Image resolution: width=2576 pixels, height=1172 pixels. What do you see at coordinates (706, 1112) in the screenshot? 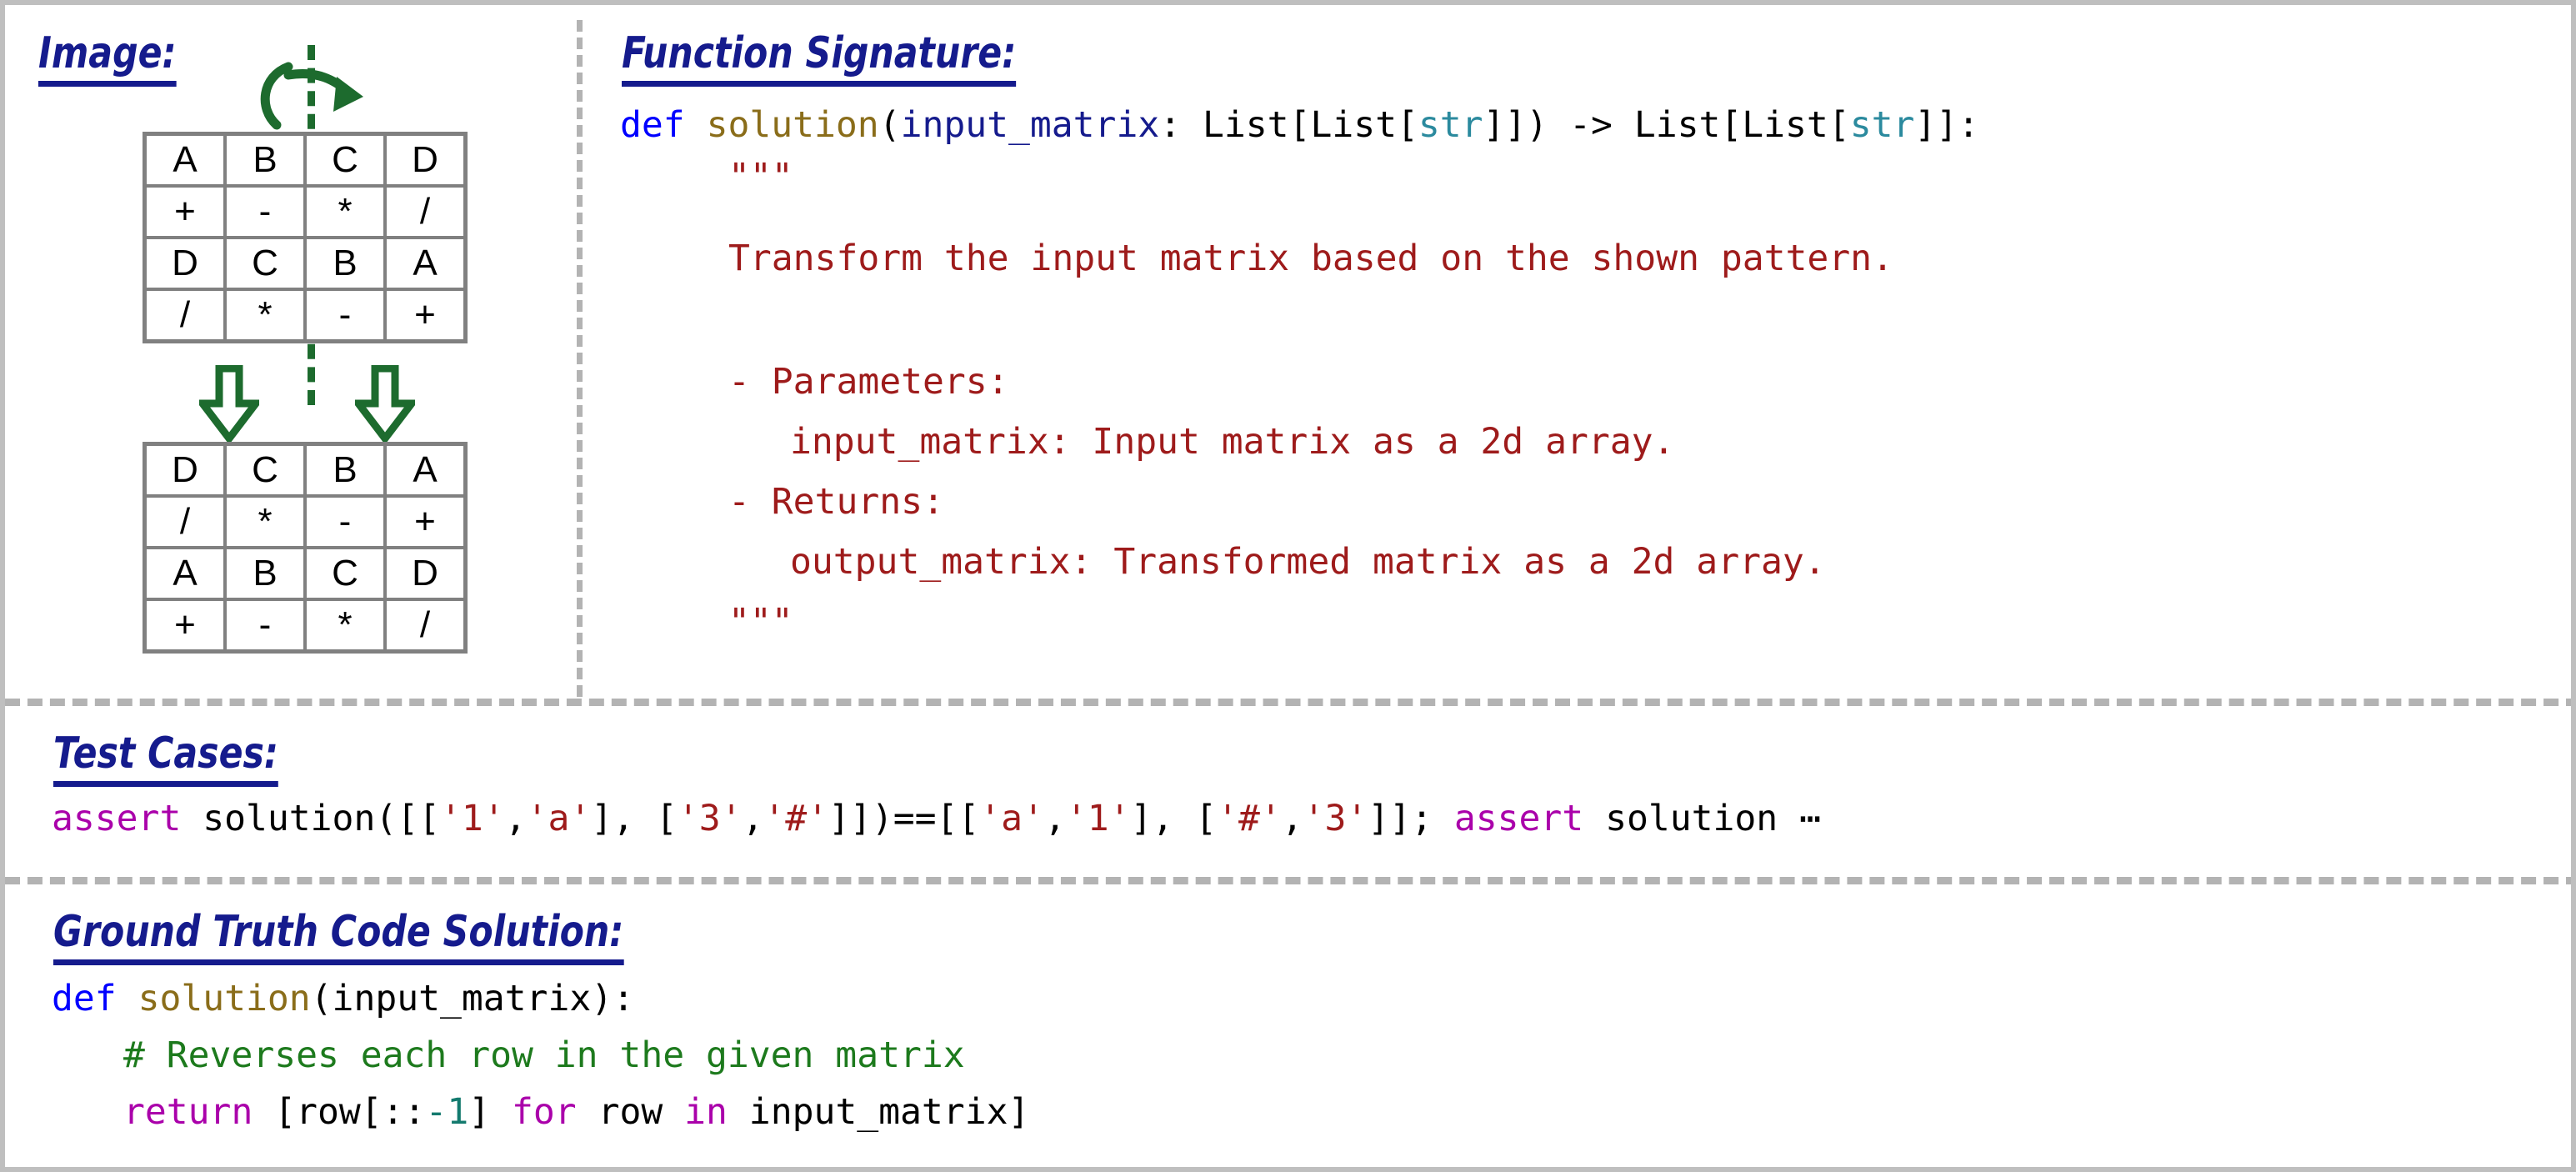
I see `keyword-in: in` at bounding box center [706, 1112].